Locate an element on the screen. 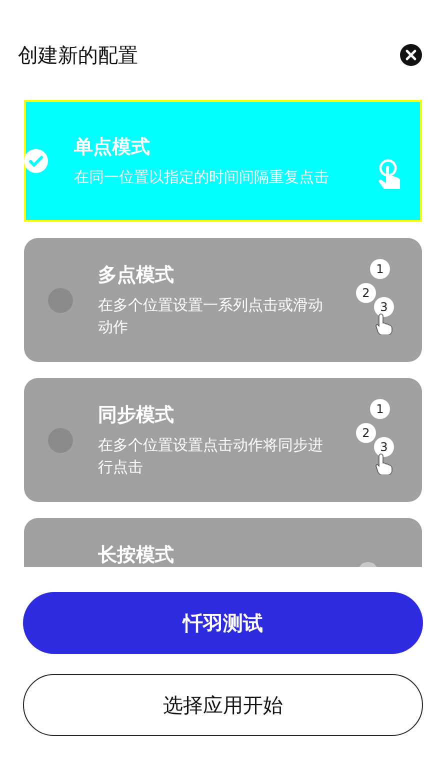  mode-title: 同步模式 is located at coordinates (136, 415).